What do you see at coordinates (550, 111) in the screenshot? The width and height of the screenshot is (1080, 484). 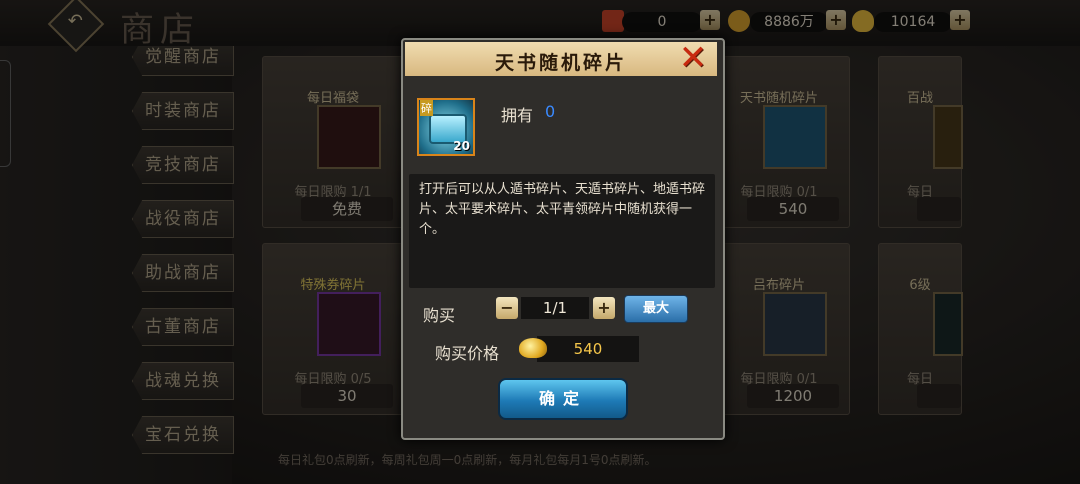 I see `owned-value: 0` at bounding box center [550, 111].